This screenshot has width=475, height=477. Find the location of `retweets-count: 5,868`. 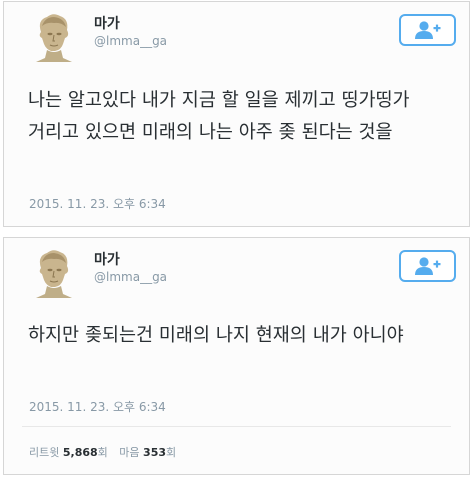

retweets-count: 5,868 is located at coordinates (80, 452).